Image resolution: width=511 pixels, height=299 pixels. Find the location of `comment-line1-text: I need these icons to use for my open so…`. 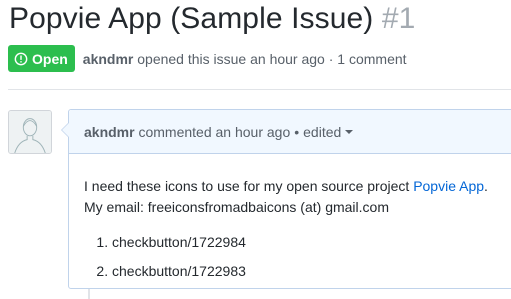

comment-line1-text: I need these icons to use for my open so… is located at coordinates (249, 186).